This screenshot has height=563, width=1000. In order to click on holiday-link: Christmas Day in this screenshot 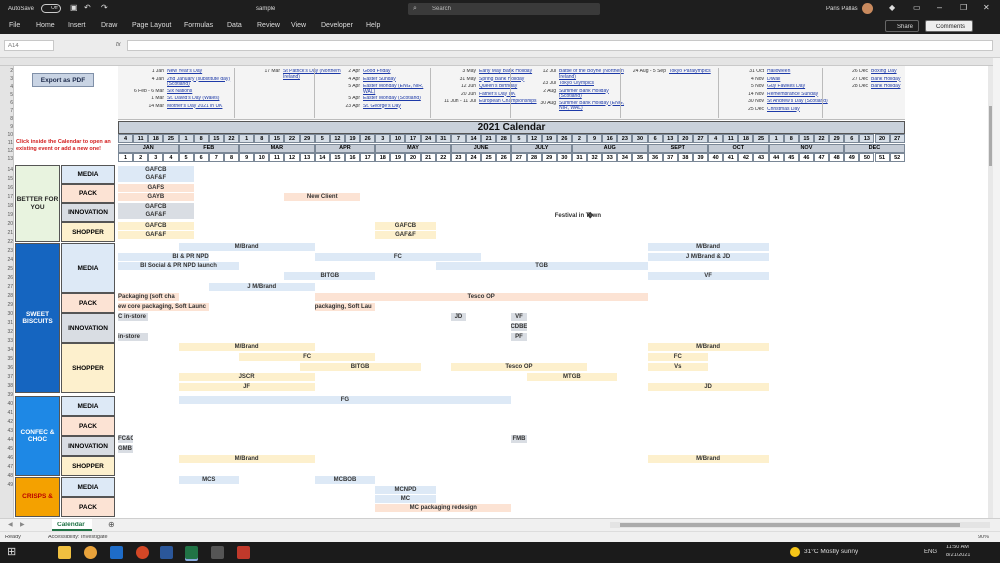, I will do `click(809, 110)`.